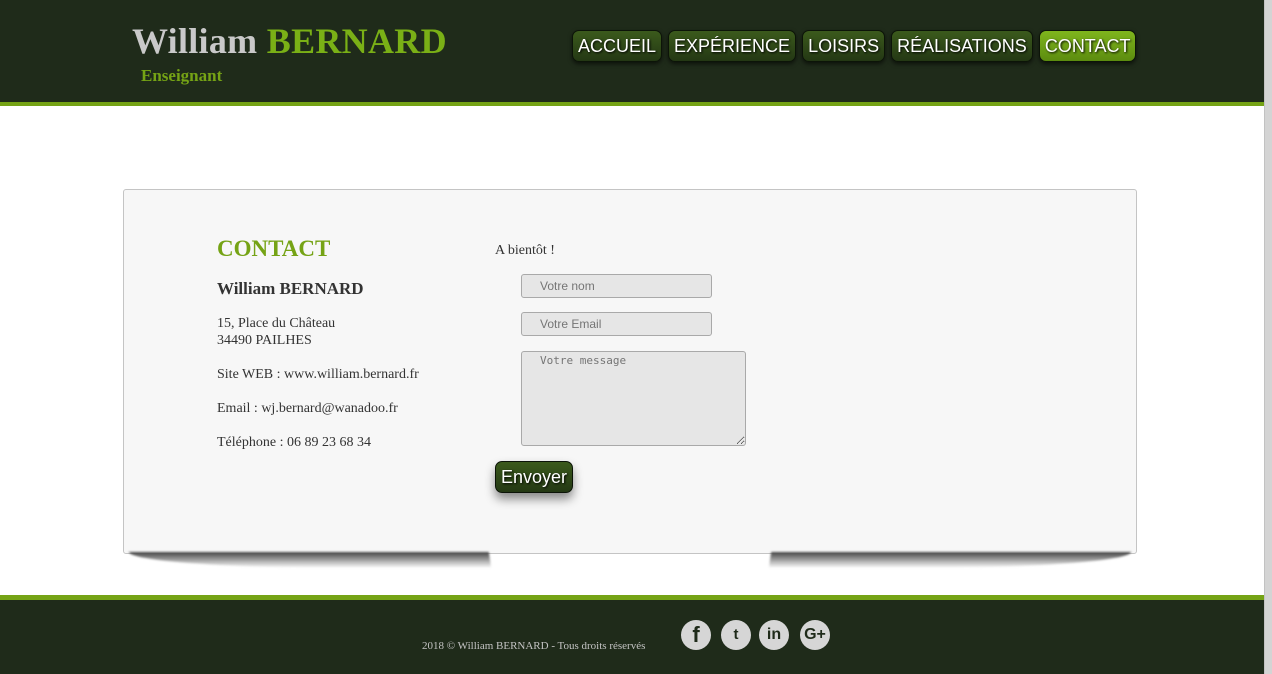 This screenshot has height=674, width=1272. Describe the element at coordinates (630, 561) in the screenshot. I see `card-shadow` at that location.